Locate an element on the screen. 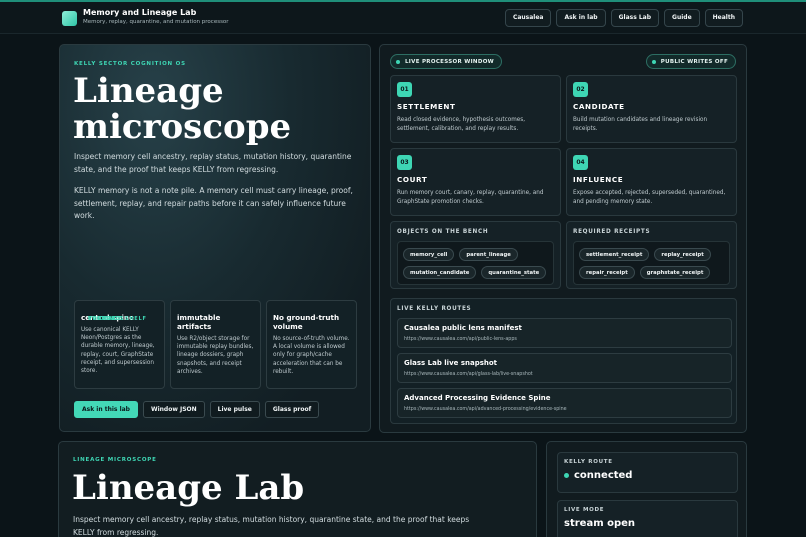 Image resolution: width=806 pixels, height=537 pixels. nav-causalea-button: Causalea is located at coordinates (528, 18).